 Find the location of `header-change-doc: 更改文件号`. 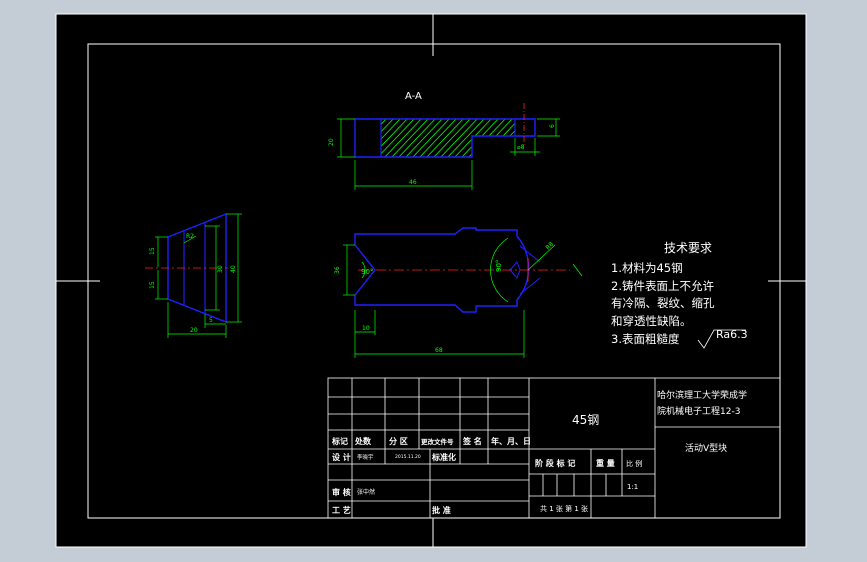

header-change-doc: 更改文件号 is located at coordinates (437, 441).